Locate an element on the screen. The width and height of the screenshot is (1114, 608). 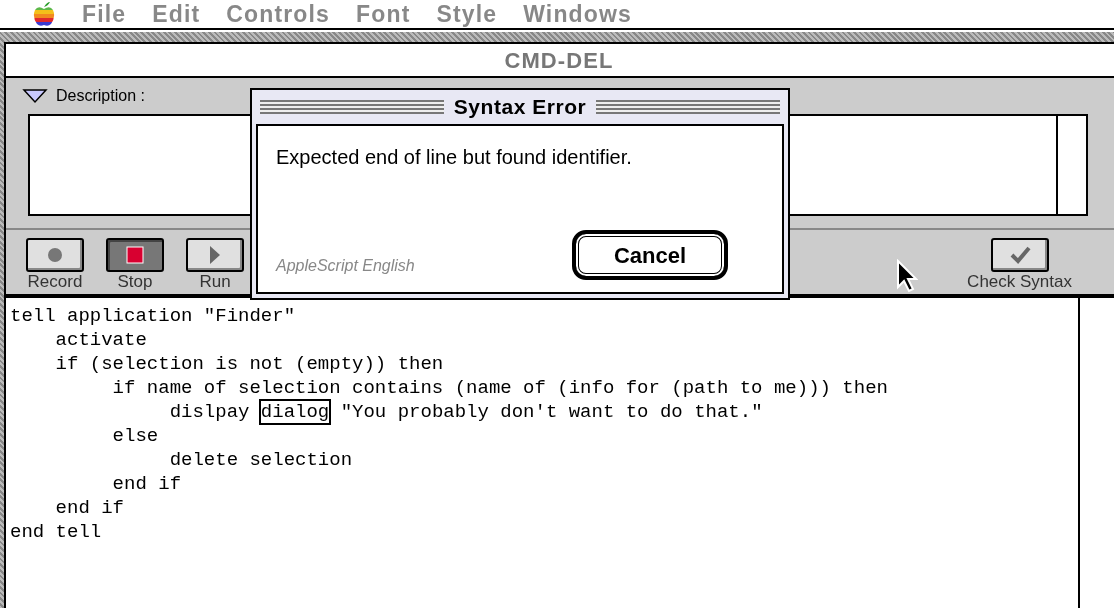
apple-logo-icon is located at coordinates (44, 14).